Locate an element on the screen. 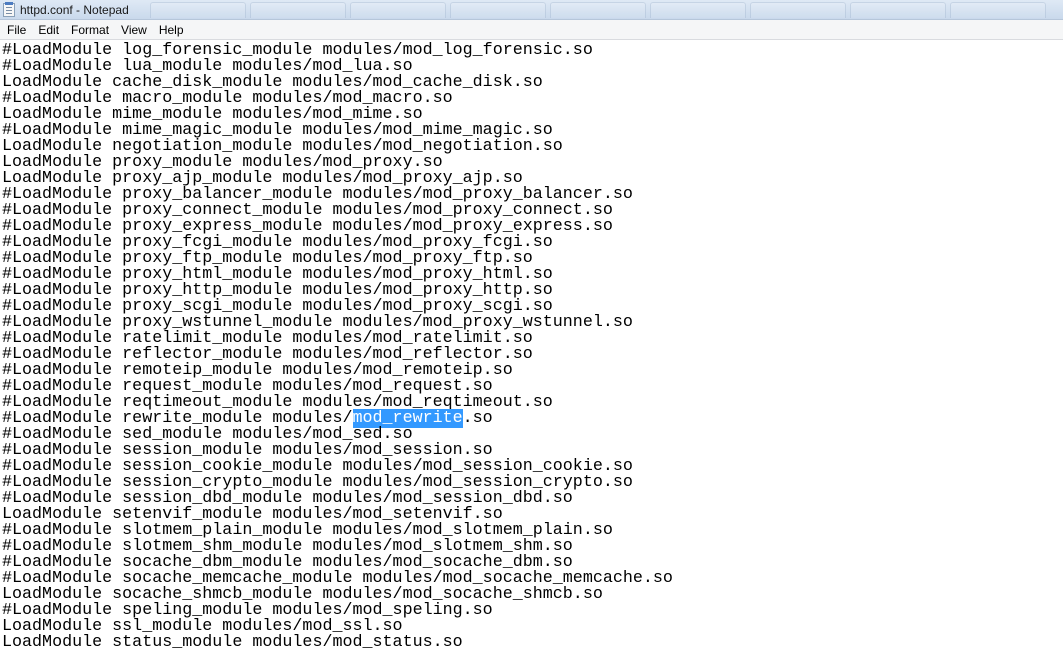  menu-view: View is located at coordinates (134, 30).